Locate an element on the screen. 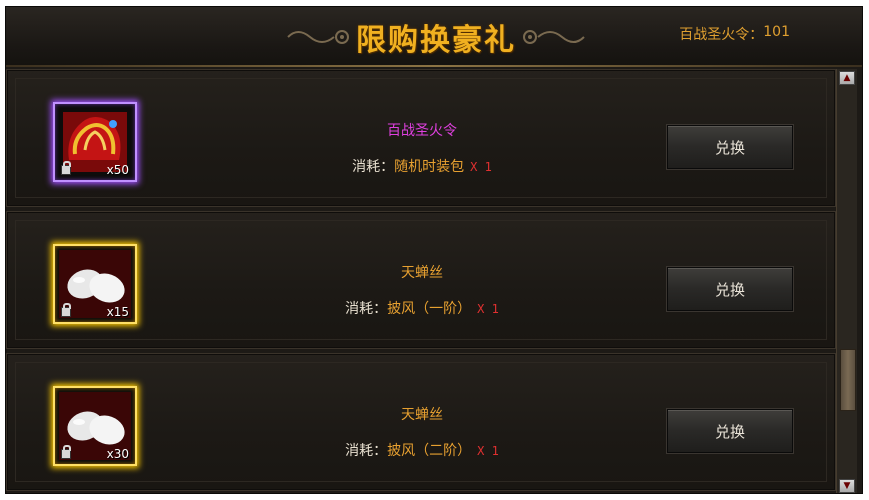  cost-item: 披风（二阶） is located at coordinates (429, 451).